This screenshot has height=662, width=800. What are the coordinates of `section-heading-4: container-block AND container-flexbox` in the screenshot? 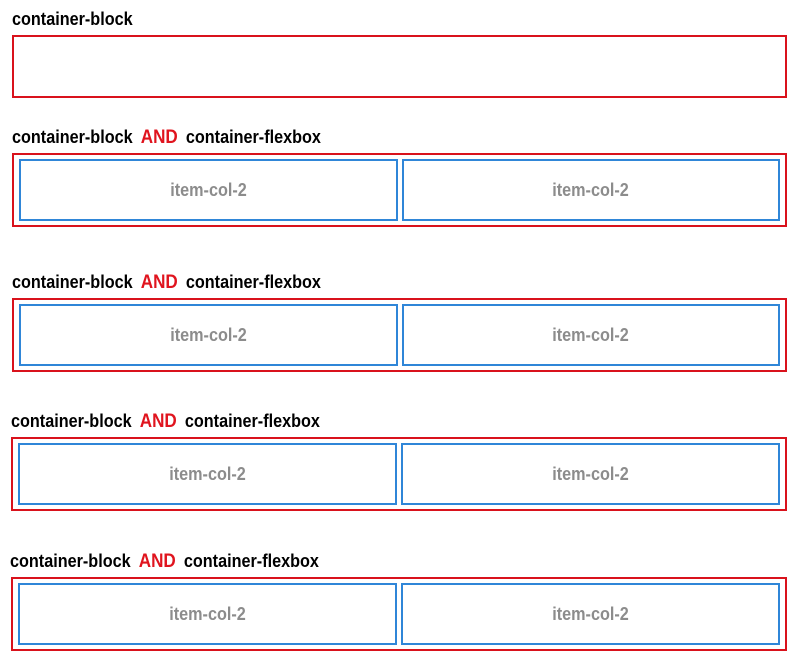 It's located at (164, 561).